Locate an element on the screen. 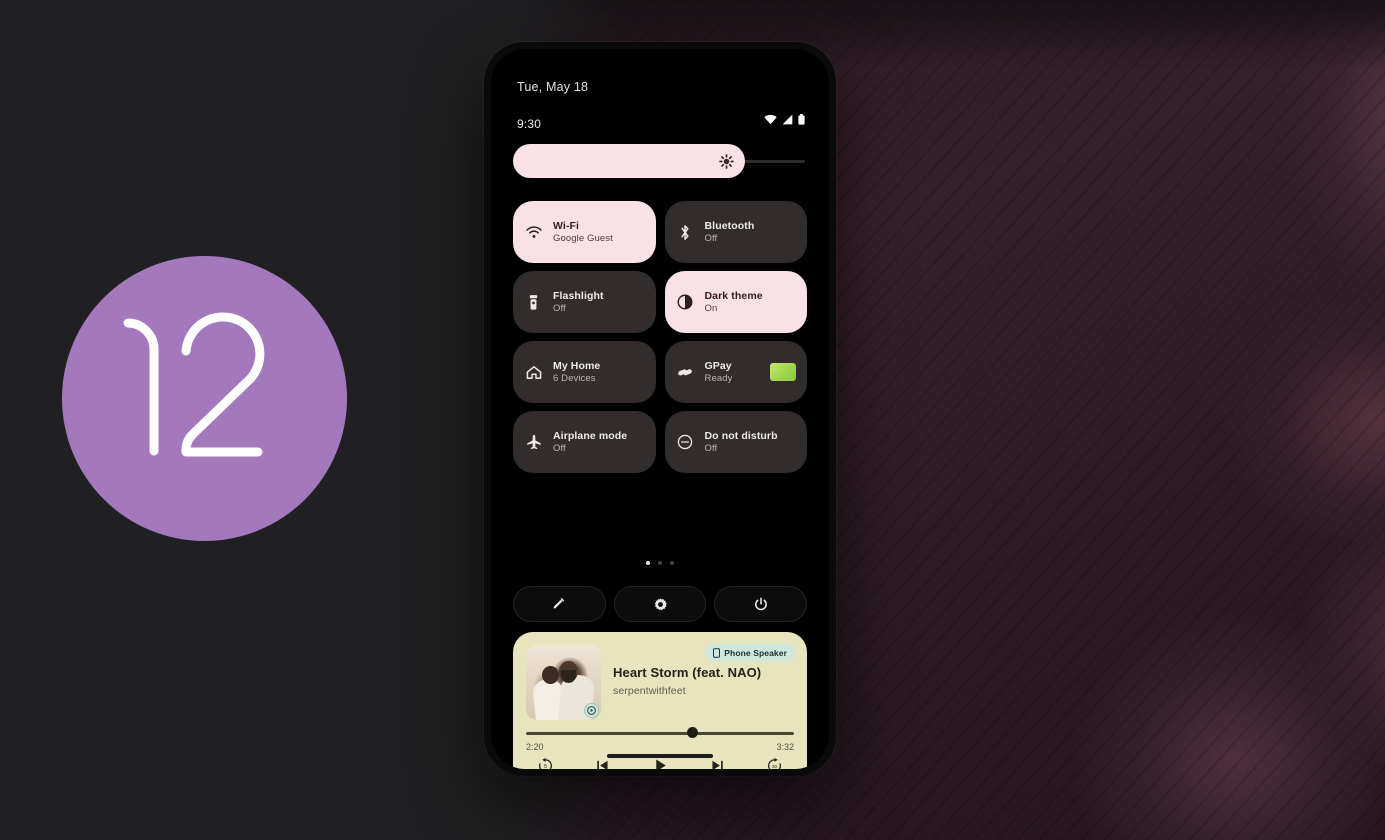 The height and width of the screenshot is (840, 1385). album-art is located at coordinates (563, 682).